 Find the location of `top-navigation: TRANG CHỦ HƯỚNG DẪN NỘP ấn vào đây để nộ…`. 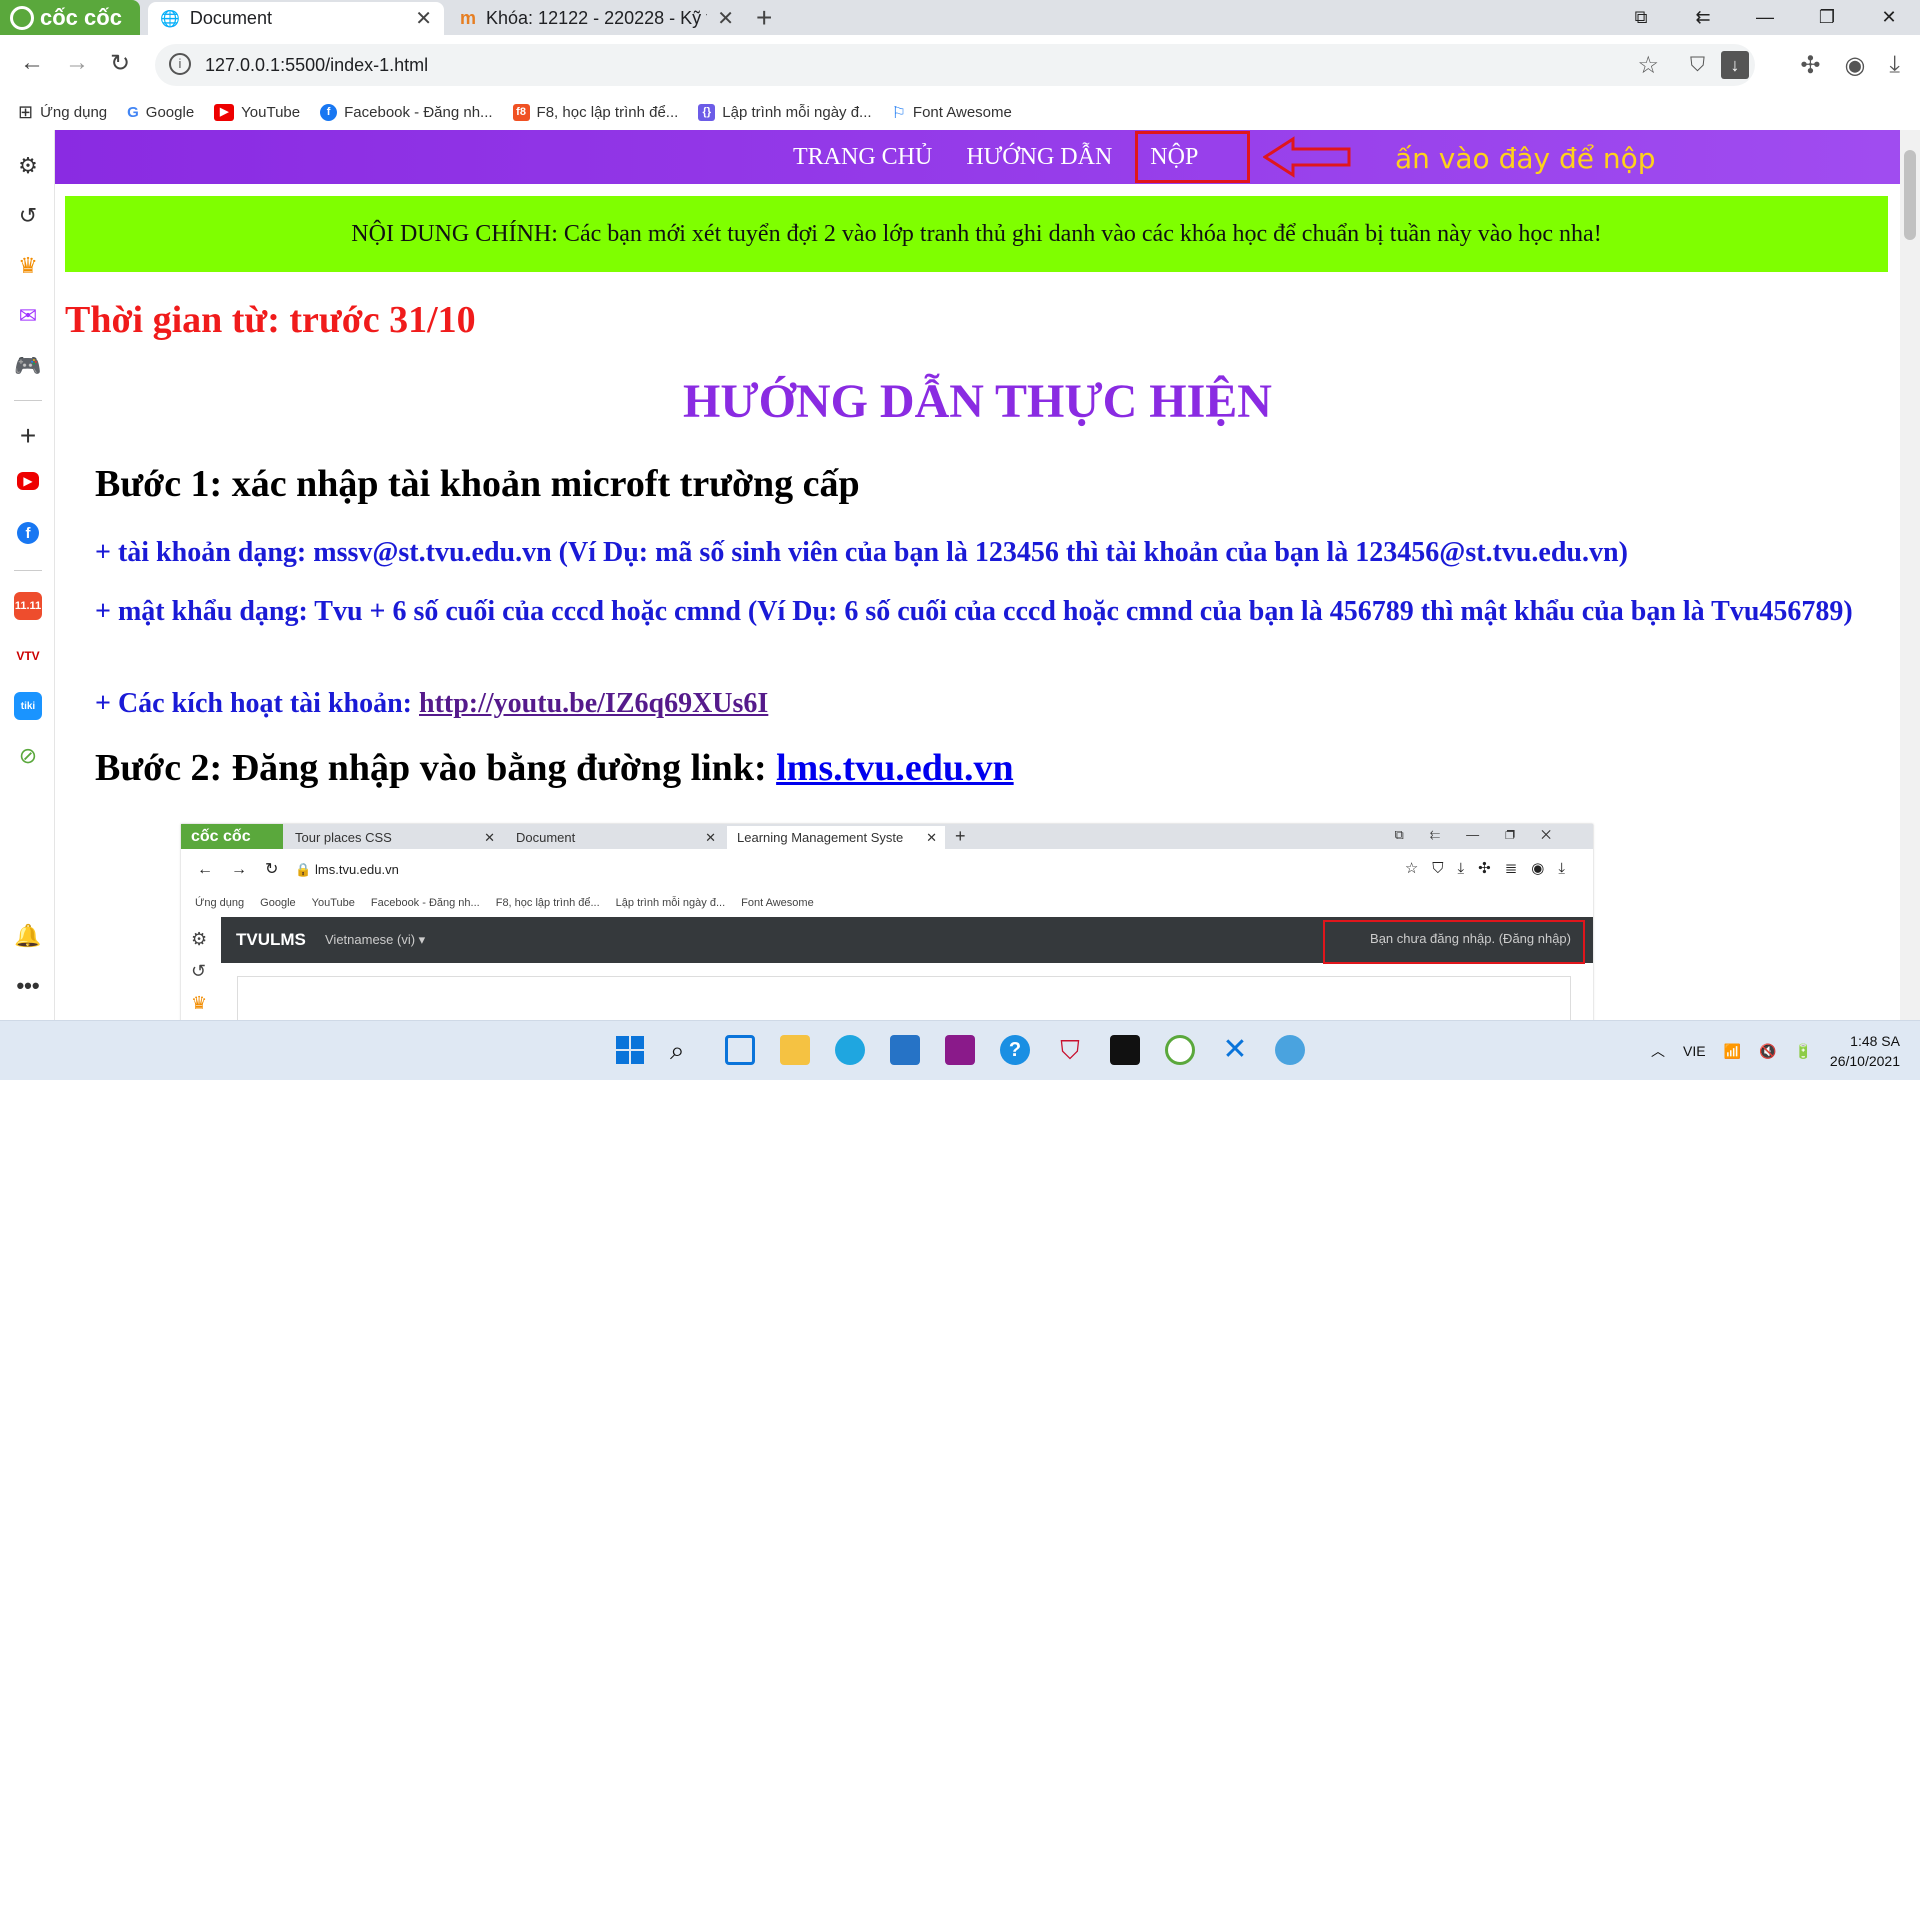

top-navigation: TRANG CHỦ HƯỚNG DẪN NỘP ấn vào đây để nộ… is located at coordinates (977, 157).